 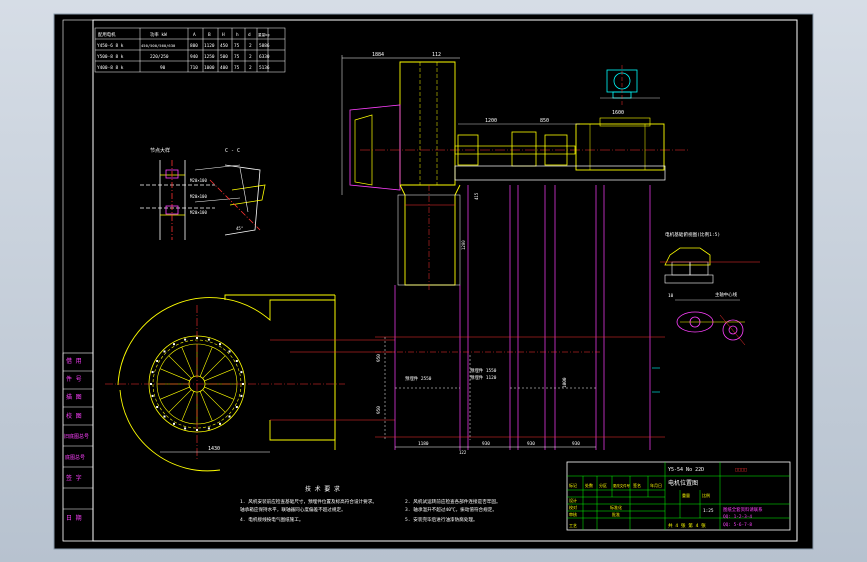 What do you see at coordinates (250, 46) in the screenshot?
I see `spec-r0-c6: 2` at bounding box center [250, 46].